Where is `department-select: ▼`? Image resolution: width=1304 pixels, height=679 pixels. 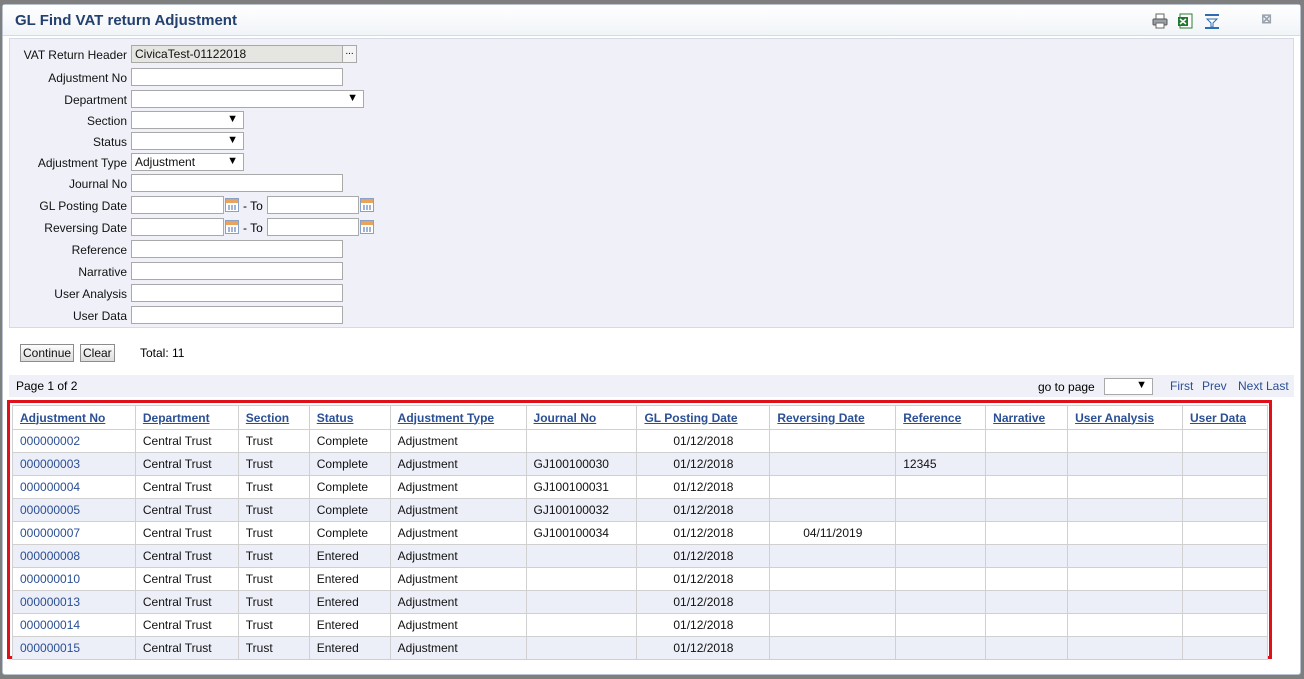 department-select: ▼ is located at coordinates (247, 99).